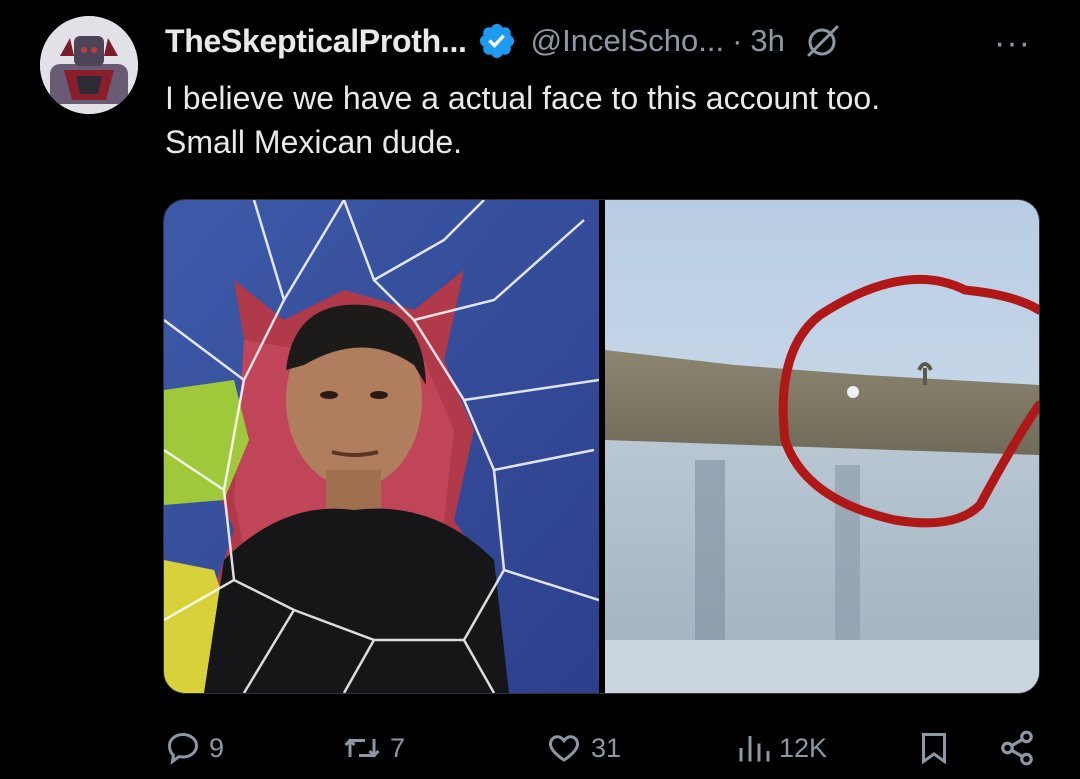 Image resolution: width=1080 pixels, height=779 pixels. What do you see at coordinates (217, 747) in the screenshot?
I see `reply-count: 9` at bounding box center [217, 747].